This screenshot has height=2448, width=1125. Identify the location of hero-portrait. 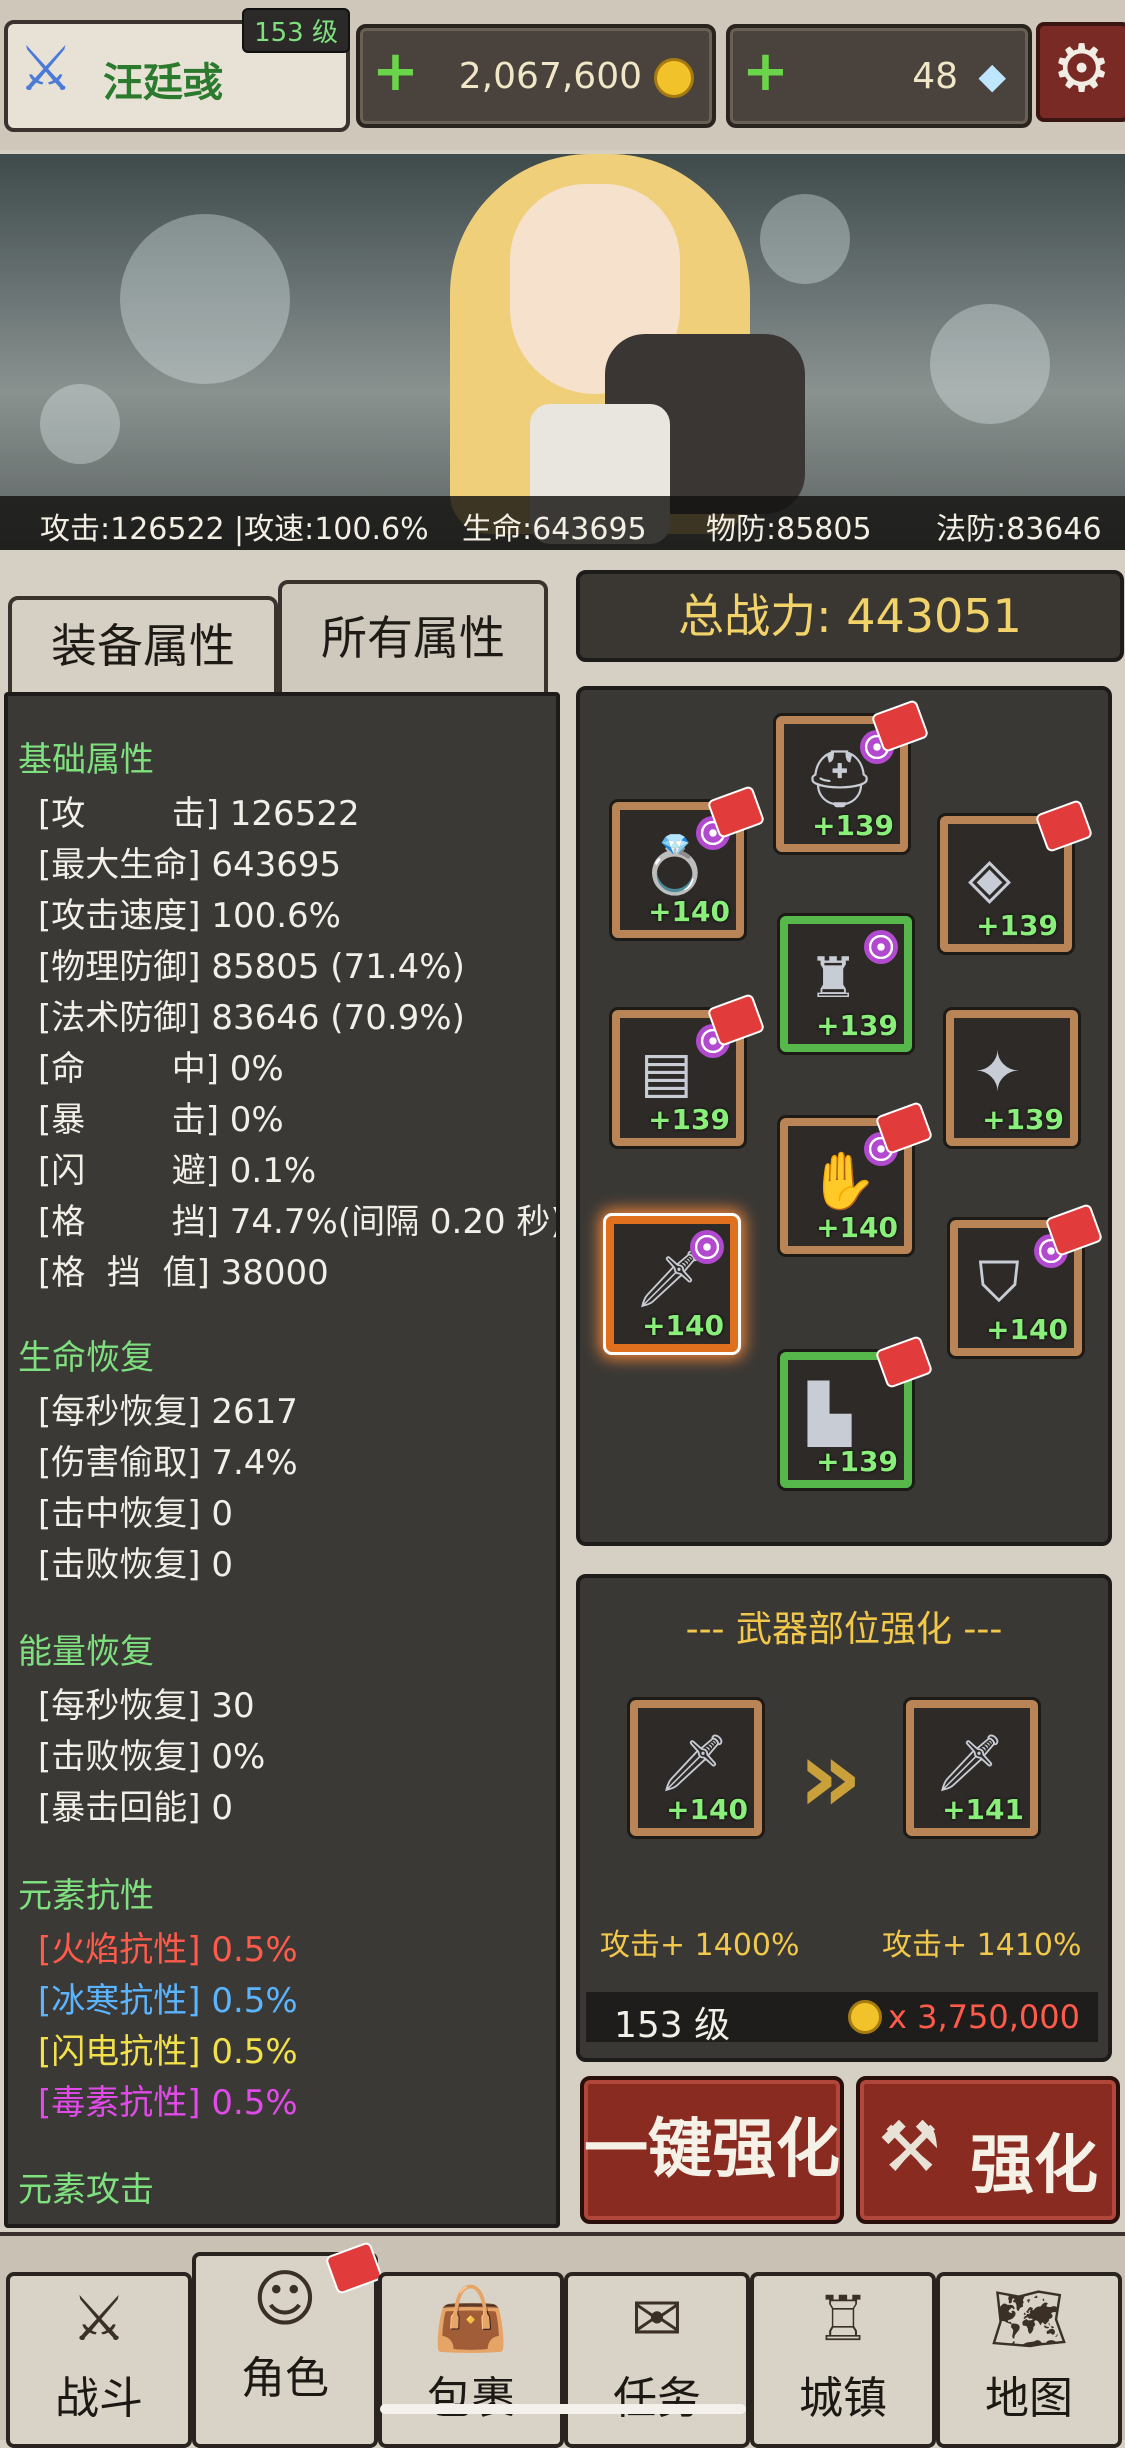
(610, 352).